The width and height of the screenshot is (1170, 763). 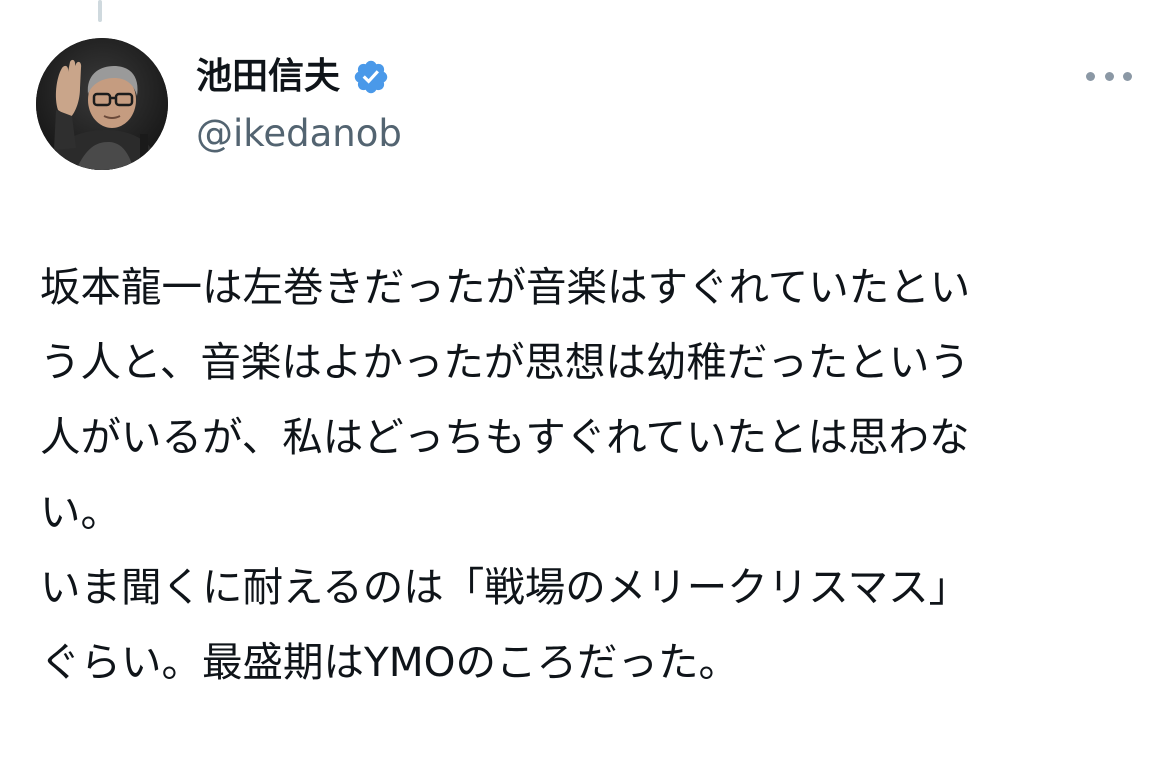 I want to click on tweet-text-line: ぐらい。最盛期はYMOのころだった。, so click(x=390, y=662).